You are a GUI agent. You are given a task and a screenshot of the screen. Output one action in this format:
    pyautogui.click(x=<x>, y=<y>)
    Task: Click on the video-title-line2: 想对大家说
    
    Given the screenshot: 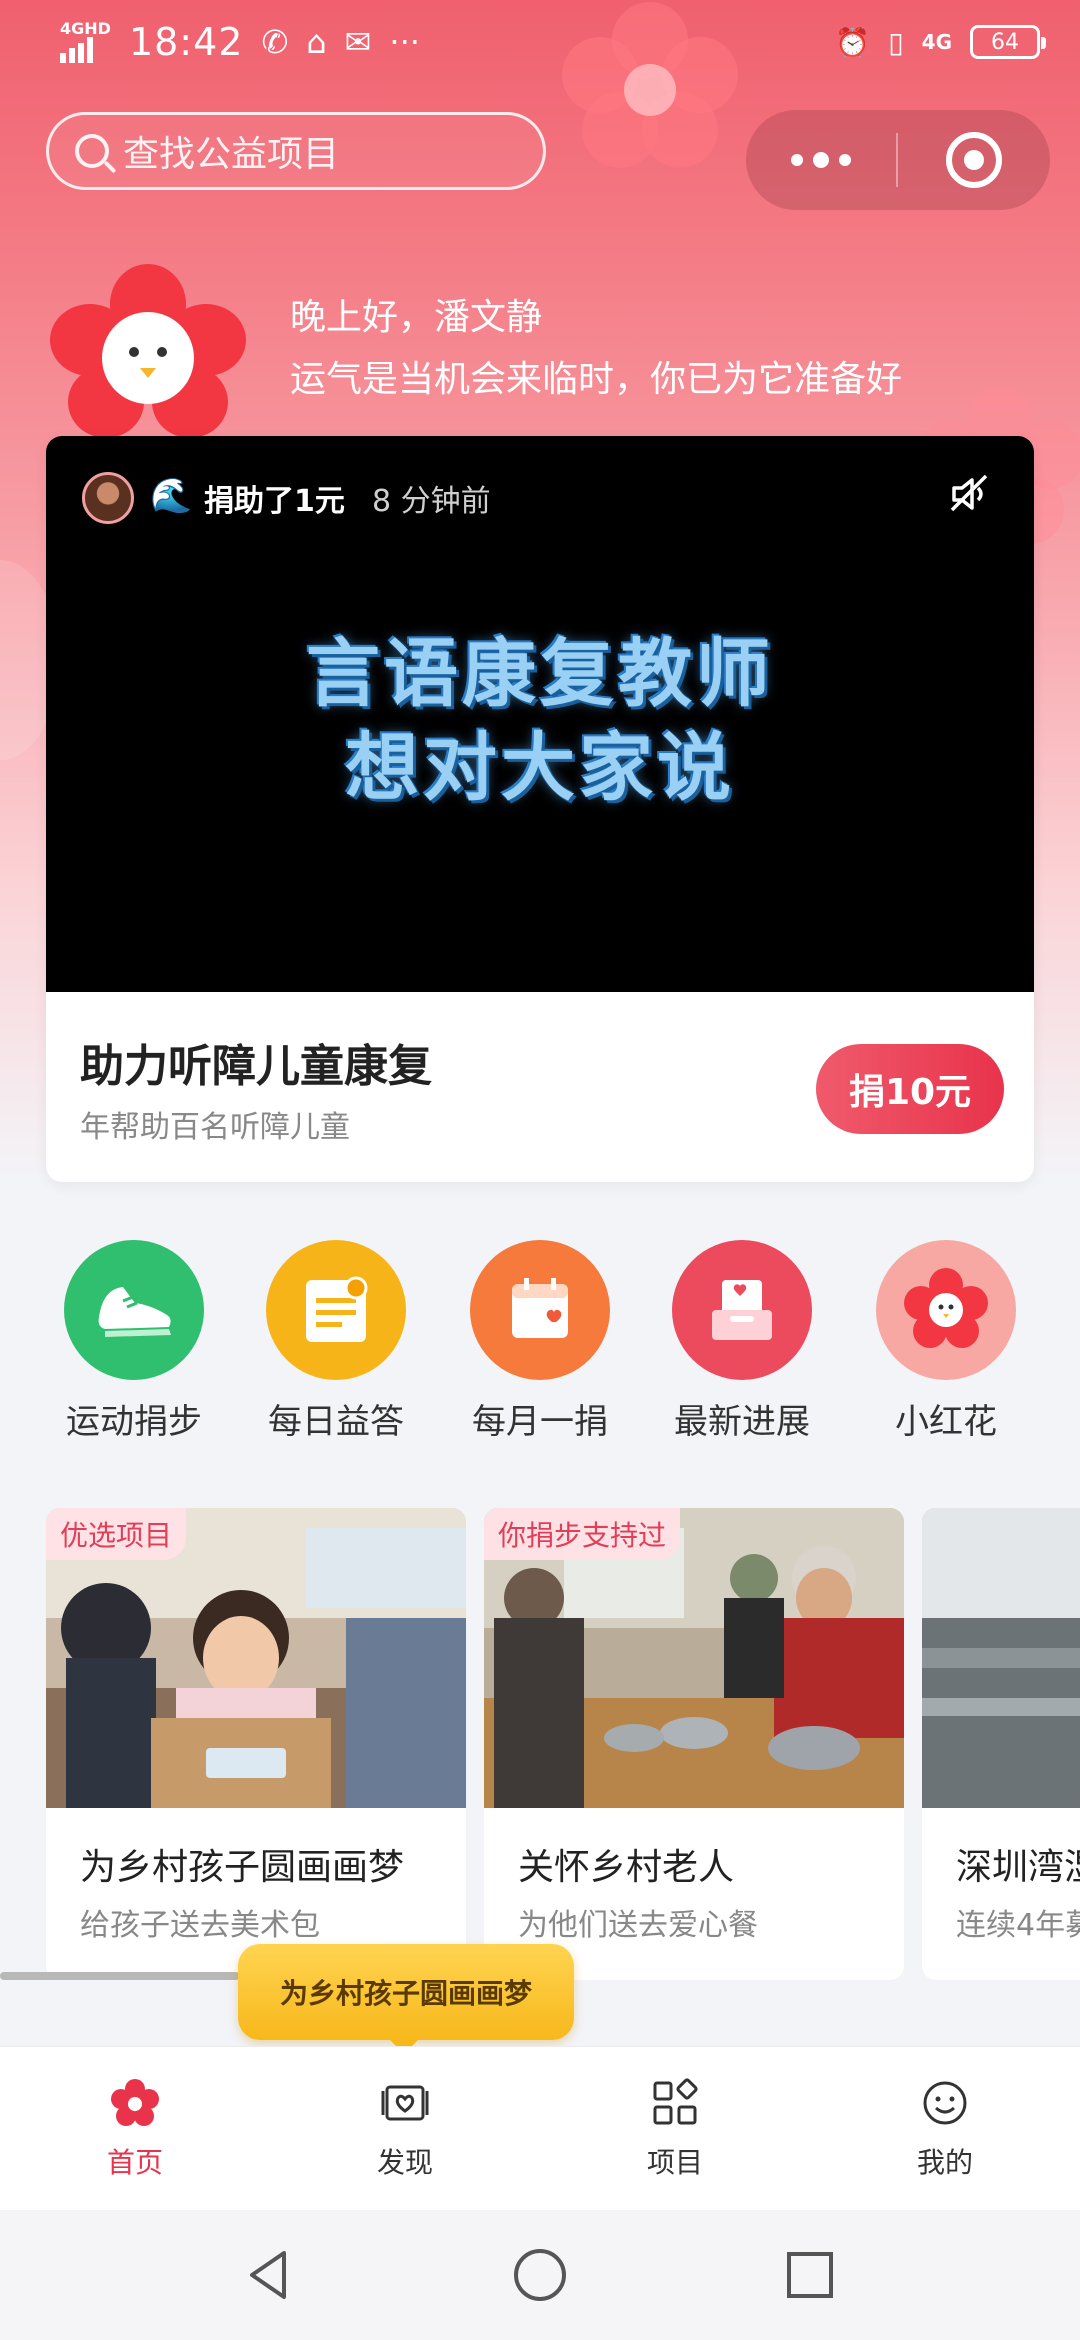 What is the action you would take?
    pyautogui.click(x=540, y=768)
    